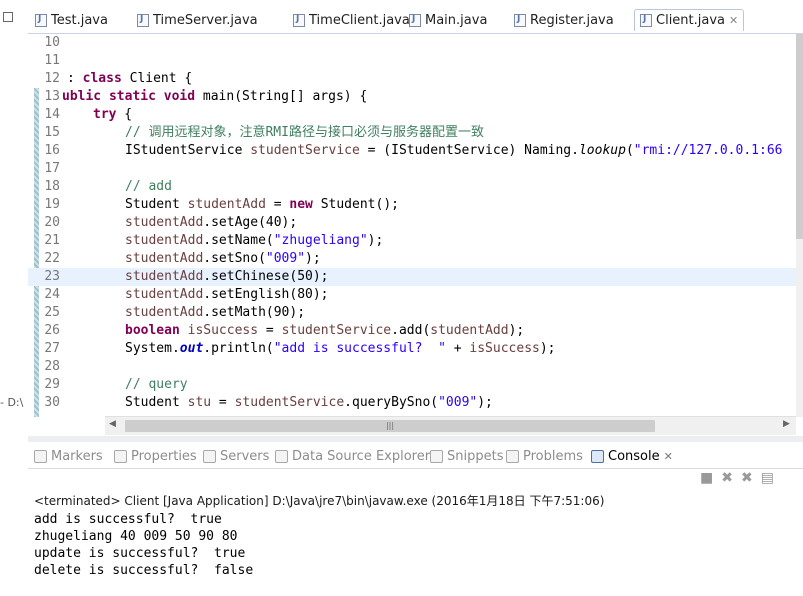 The height and width of the screenshot is (596, 803). I want to click on tab-register-java: Register.java, so click(569, 20).